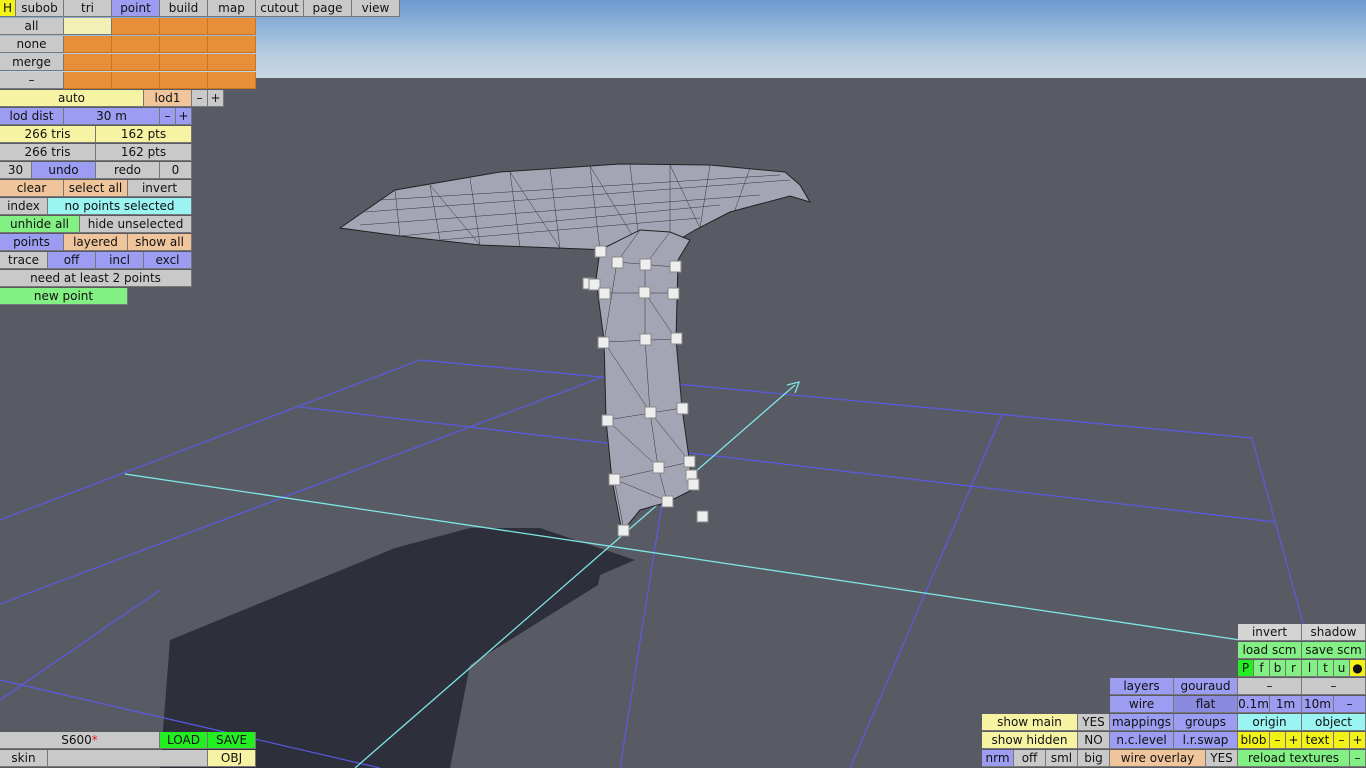  I want to click on view-front-button: f, so click(1262, 668).